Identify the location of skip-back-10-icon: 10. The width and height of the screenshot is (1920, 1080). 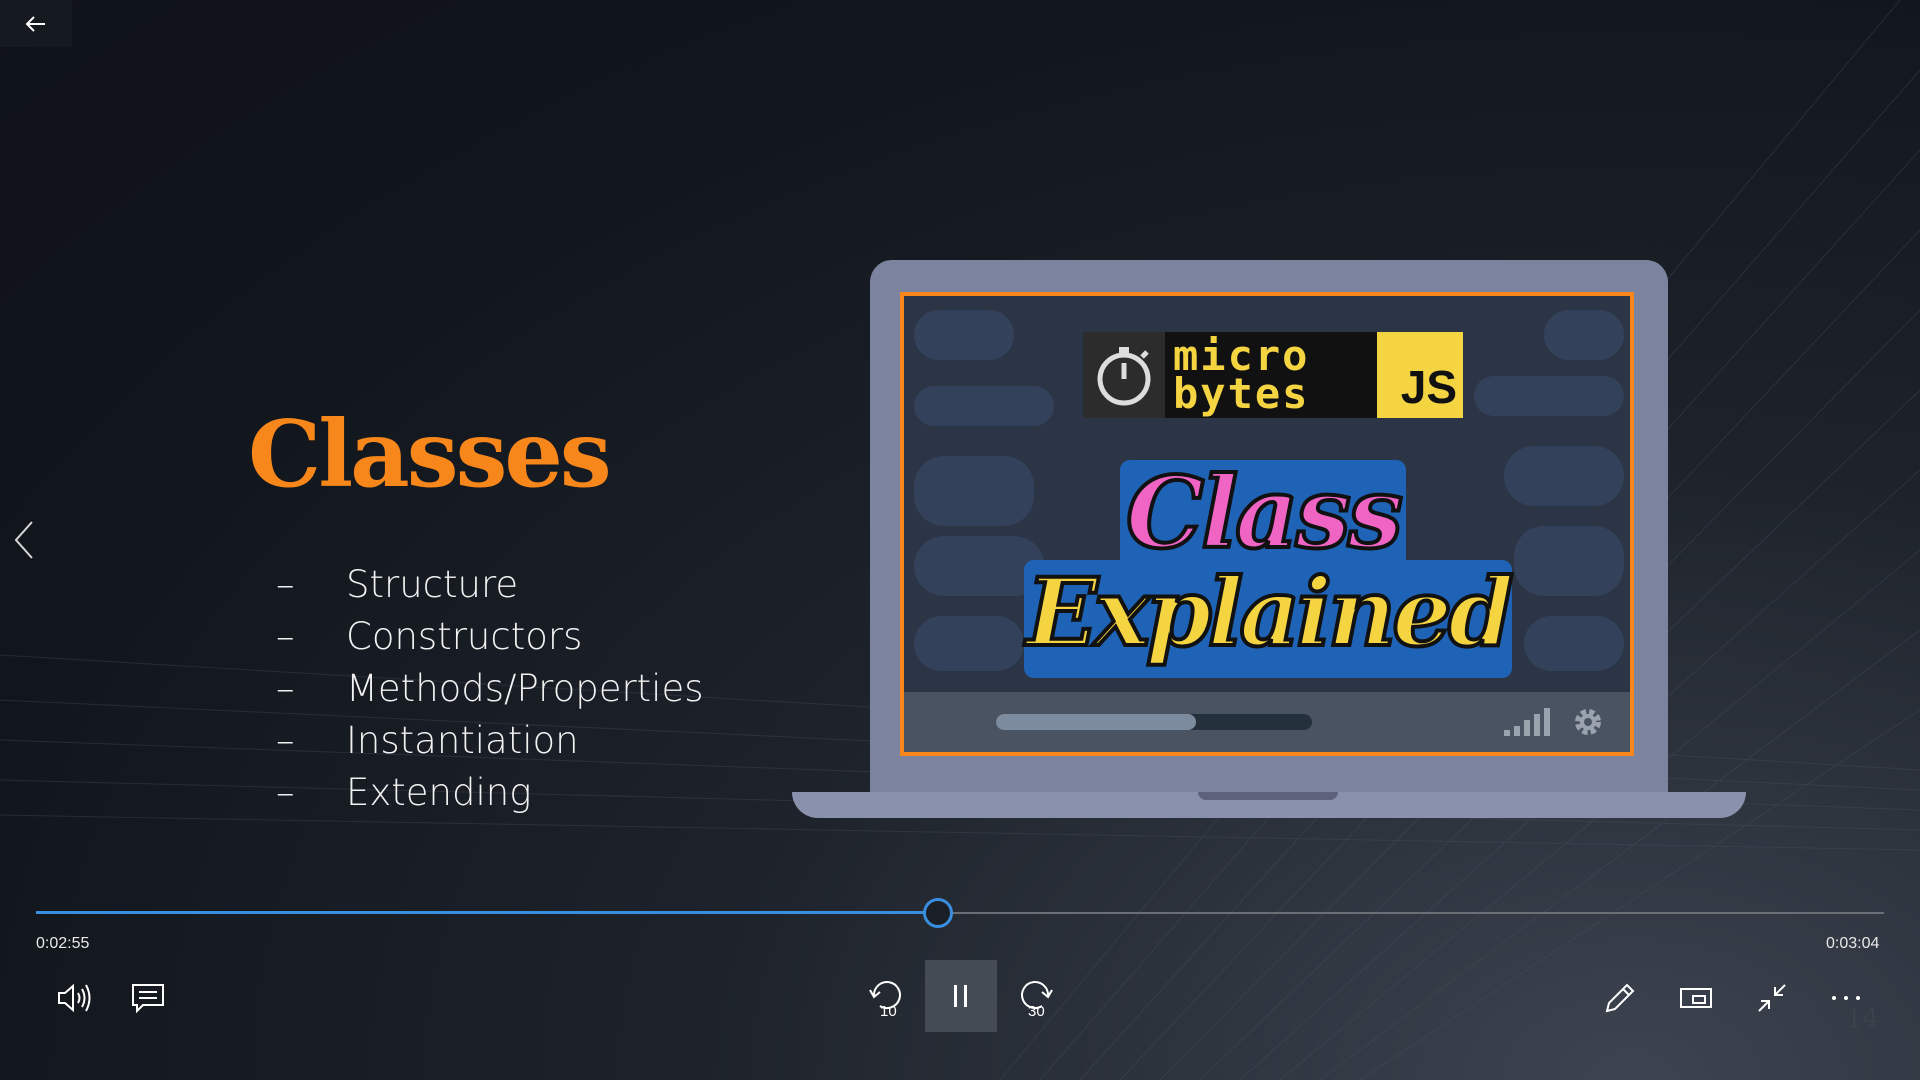
(885, 999).